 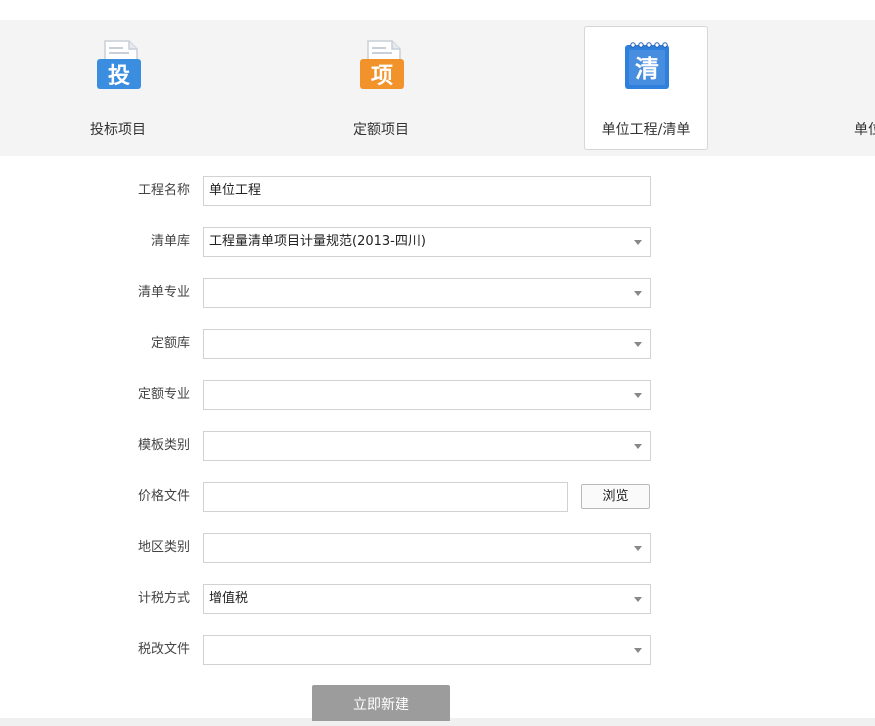 I want to click on row-list-lib: 清单库 工程量清单项目计量规范(2013-四川), so click(x=437, y=242).